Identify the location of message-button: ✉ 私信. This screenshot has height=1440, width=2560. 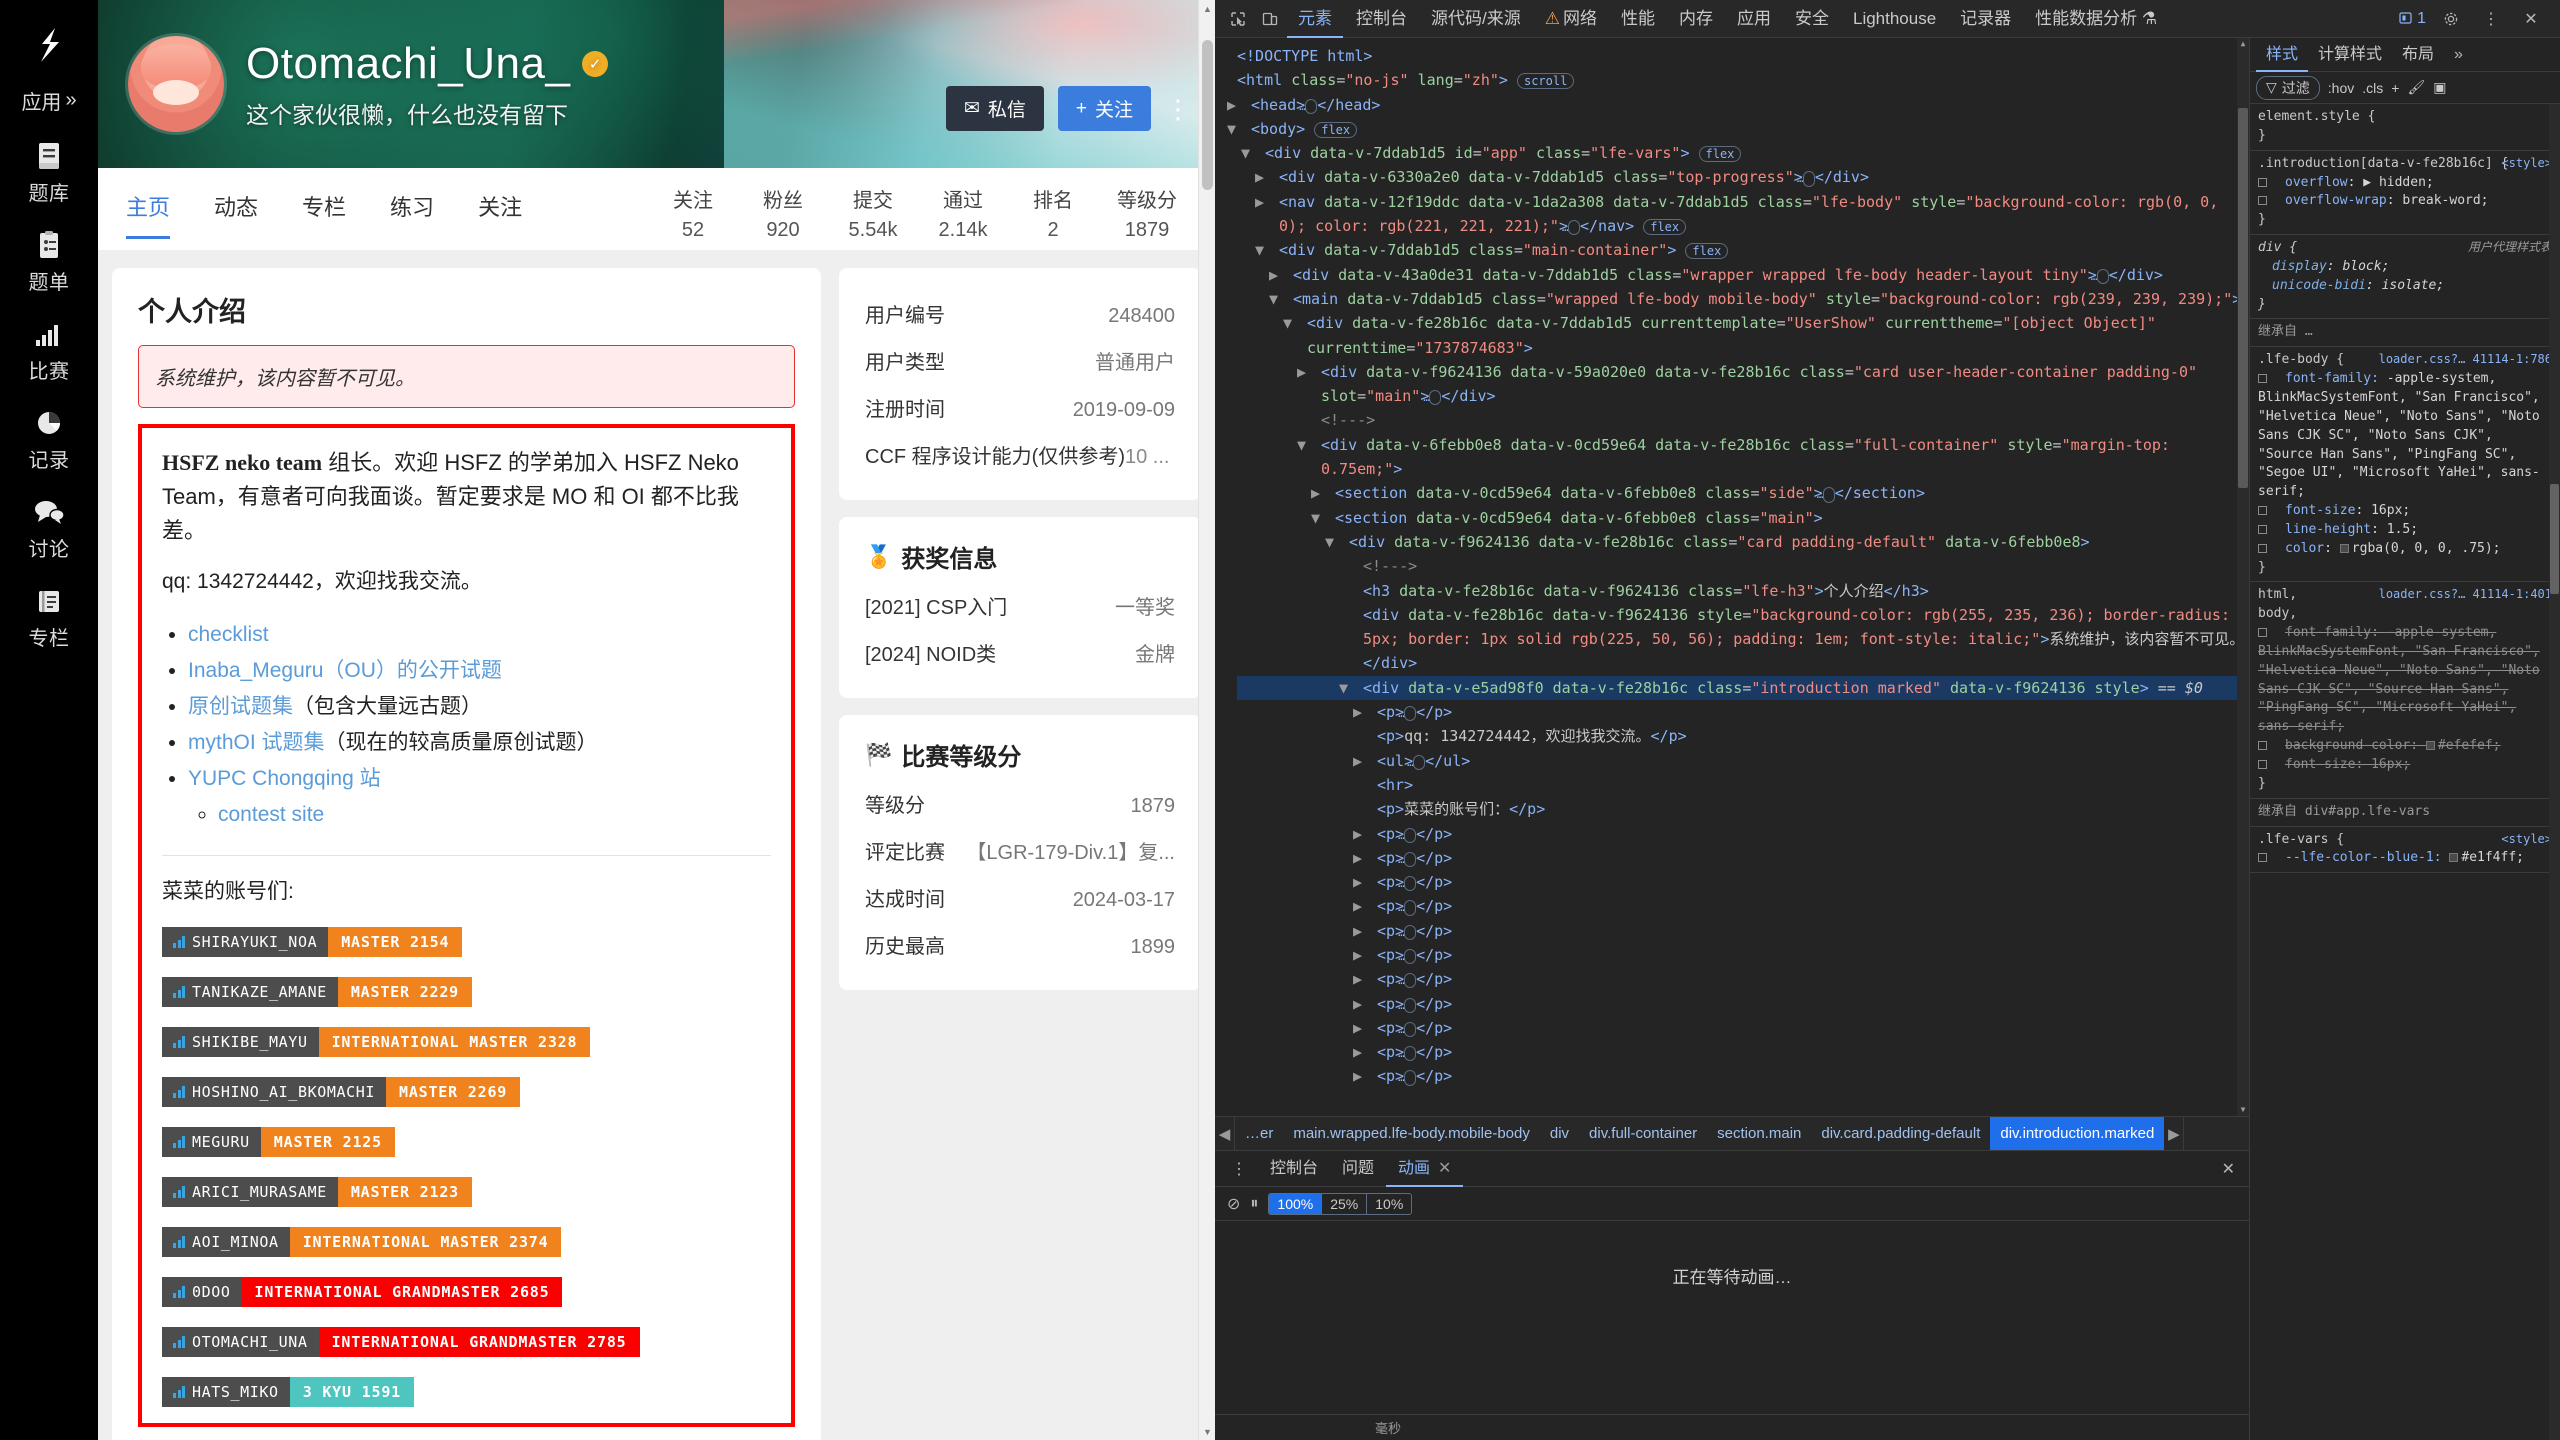
(994, 108).